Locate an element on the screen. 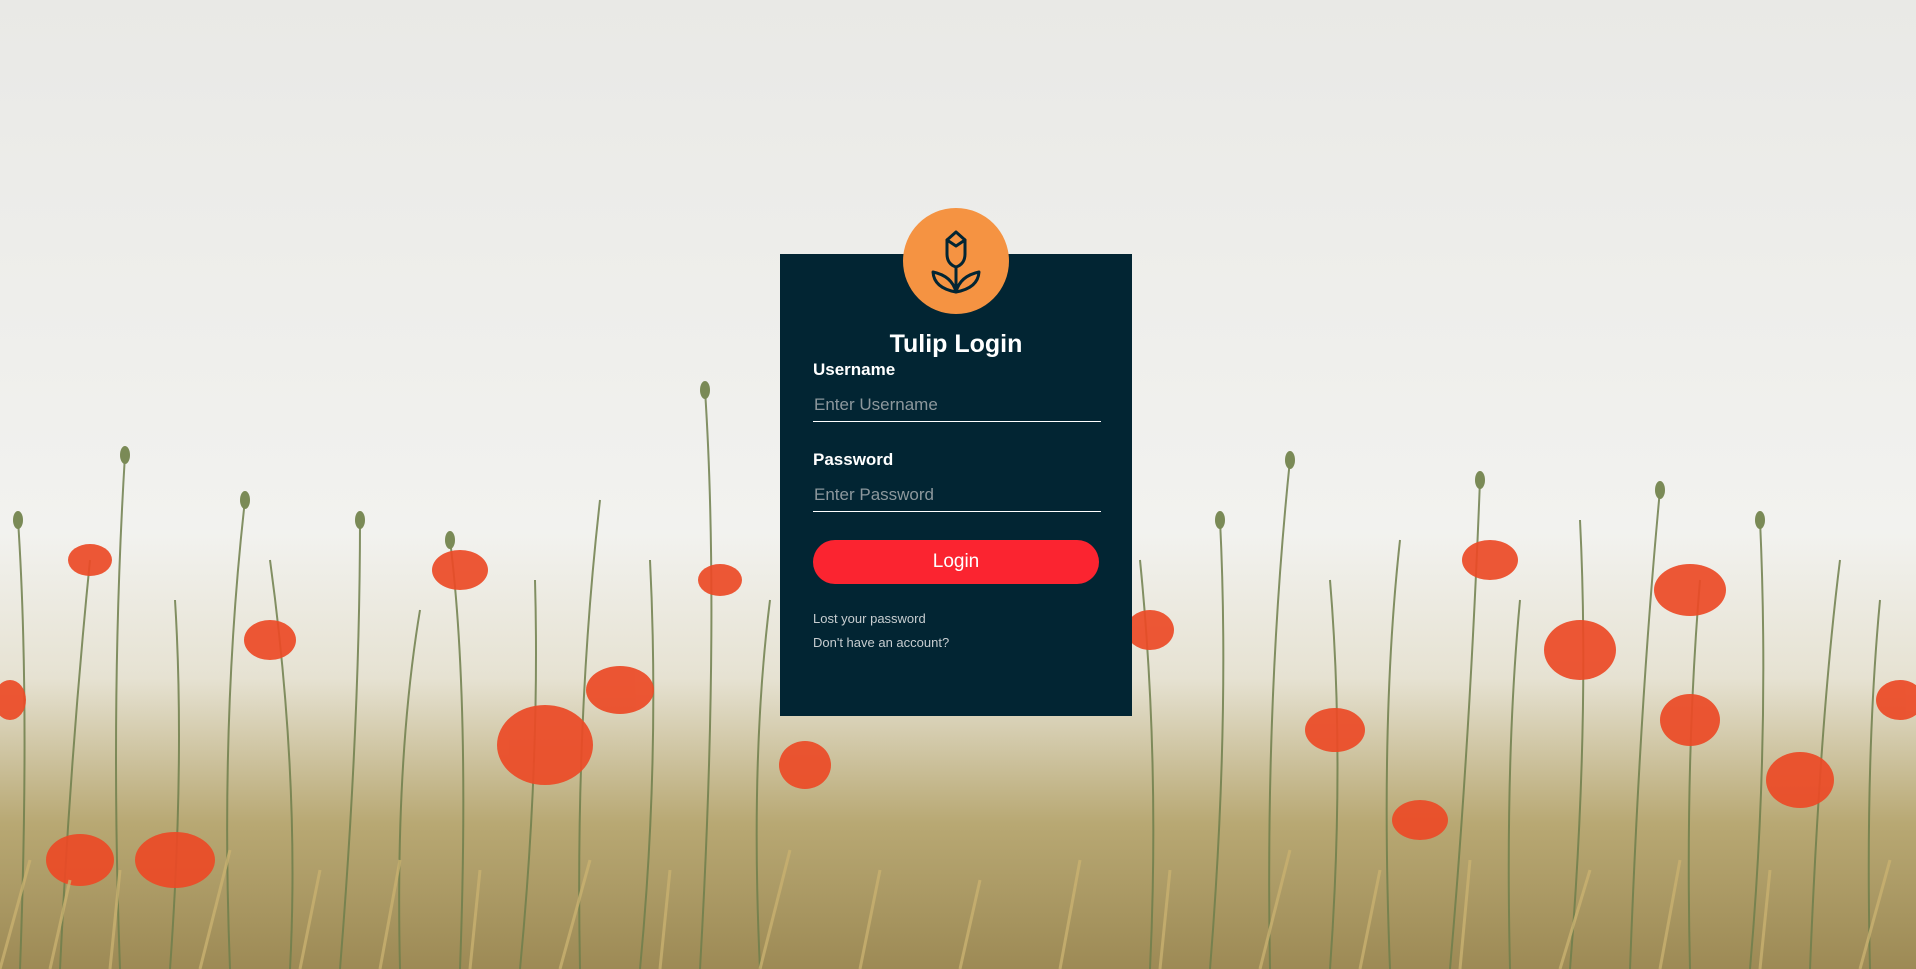 Image resolution: width=1916 pixels, height=969 pixels. password-field is located at coordinates (957, 495).